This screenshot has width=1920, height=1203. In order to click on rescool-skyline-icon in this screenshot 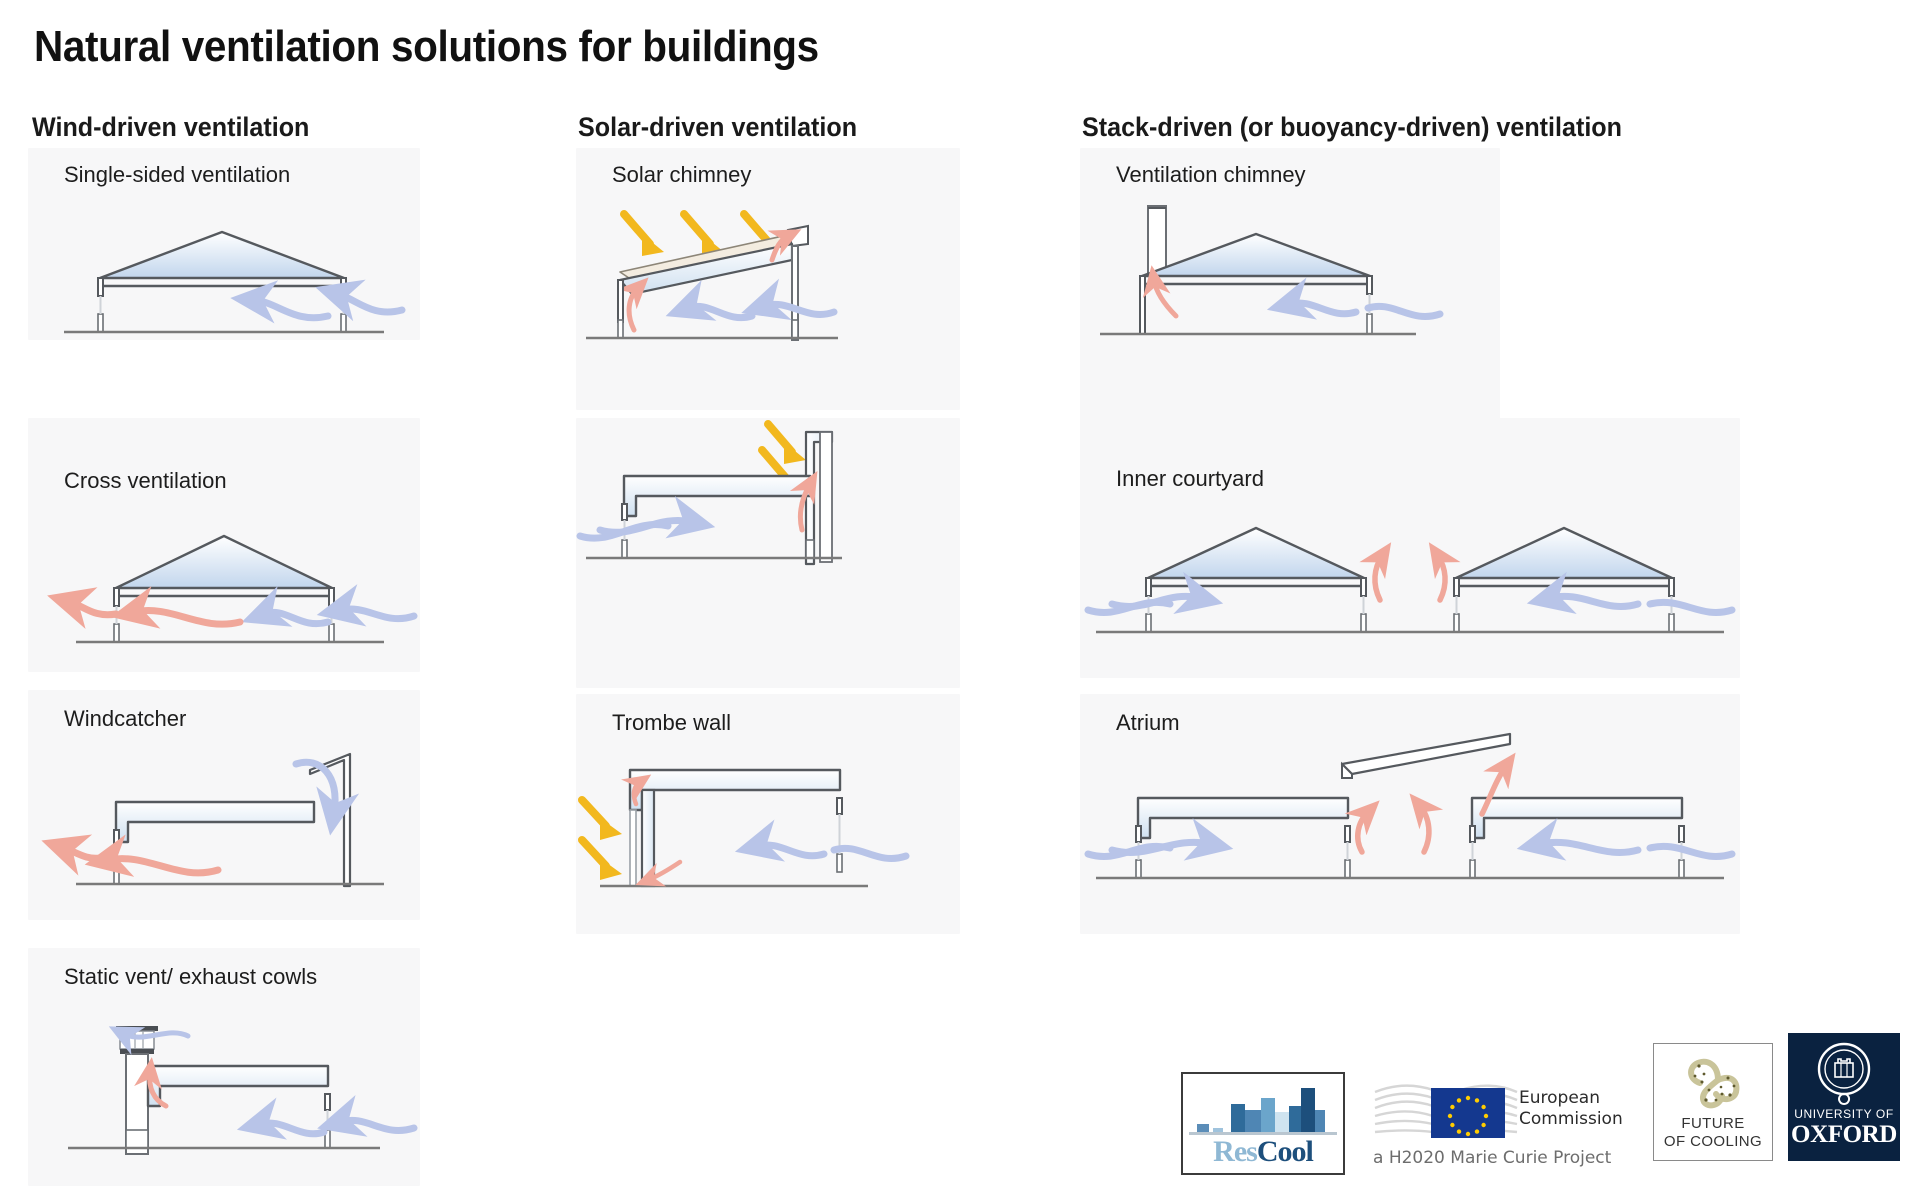, I will do `click(1263, 1111)`.